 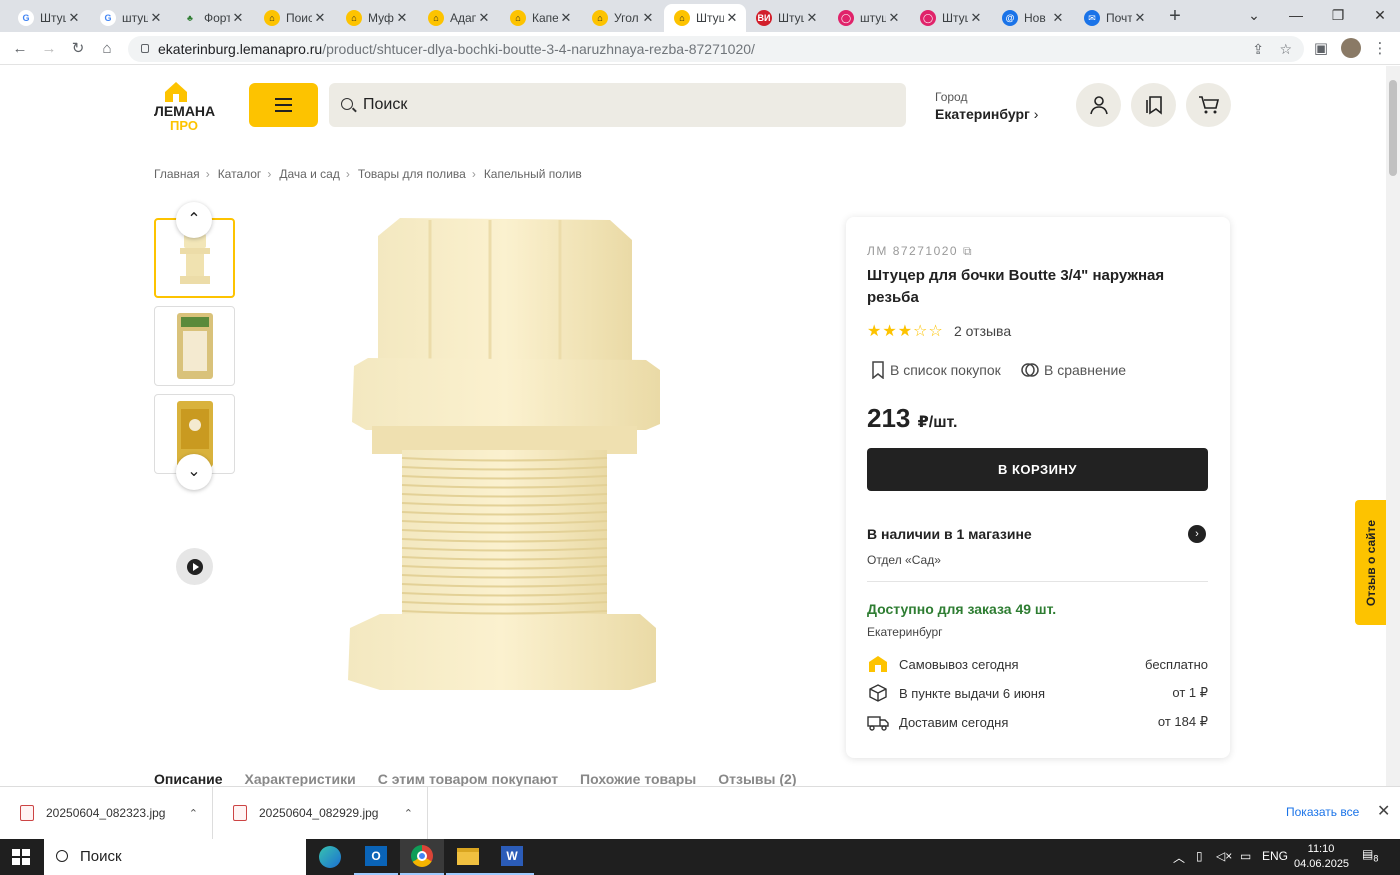 What do you see at coordinates (412, 174) in the screenshot?
I see `breadcrumb-link: Товары для полива` at bounding box center [412, 174].